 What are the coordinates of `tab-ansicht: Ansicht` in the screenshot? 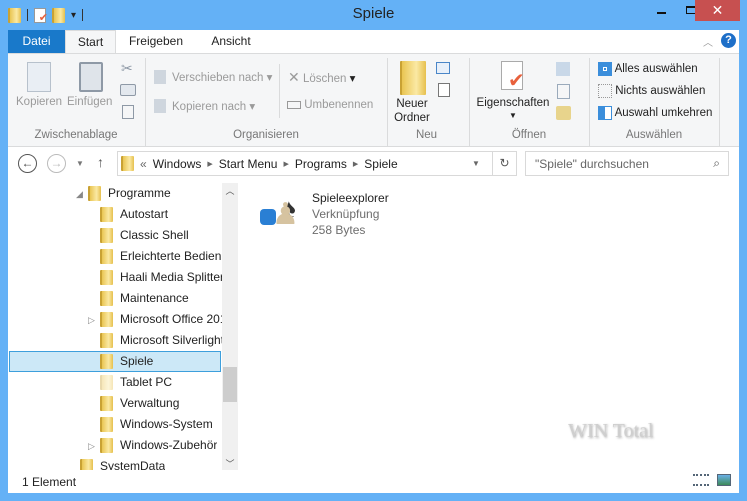 It's located at (231, 41).